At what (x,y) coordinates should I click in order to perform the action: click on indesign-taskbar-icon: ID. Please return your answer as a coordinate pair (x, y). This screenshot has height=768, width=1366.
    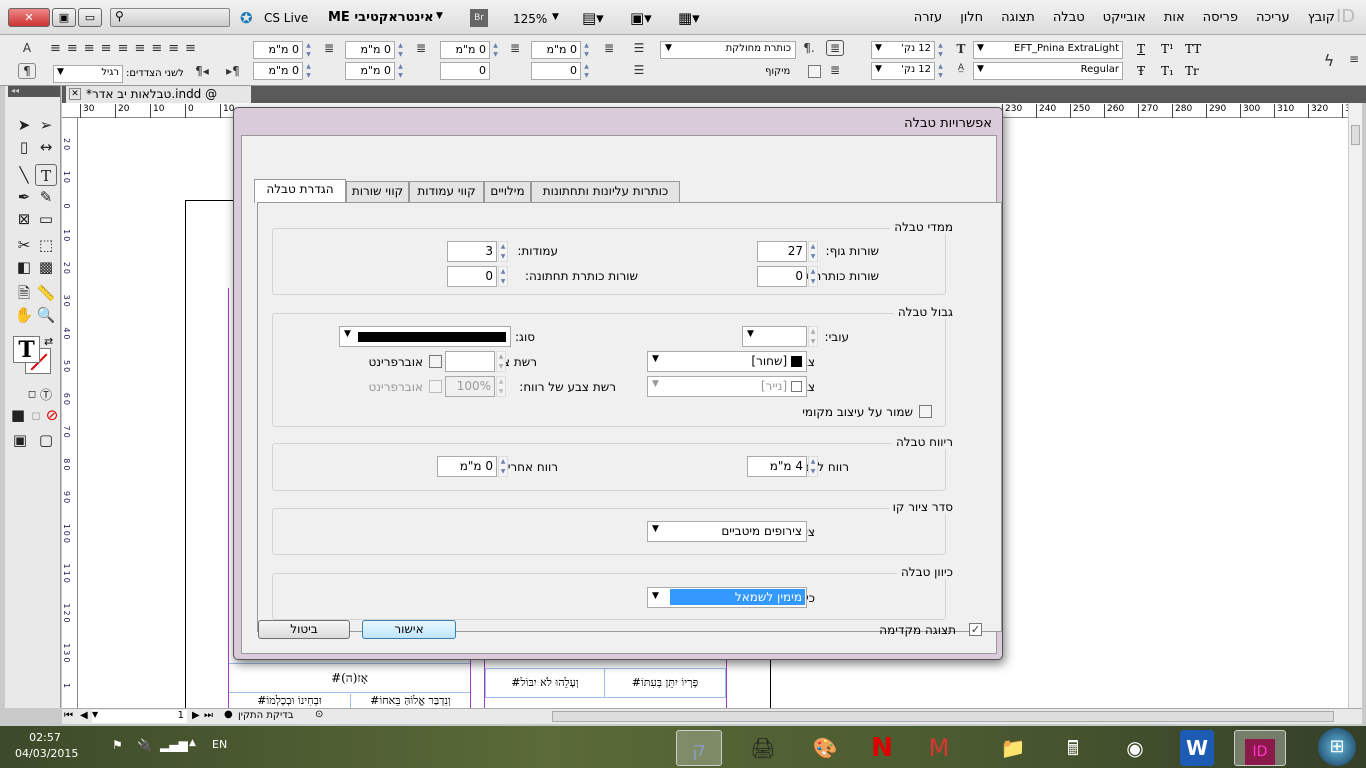
    Looking at the image, I should click on (1260, 748).